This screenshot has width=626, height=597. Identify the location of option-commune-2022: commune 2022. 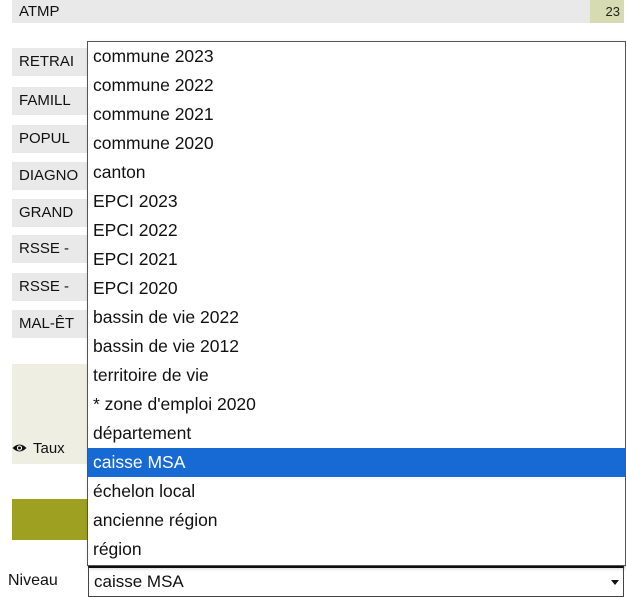
(356, 85).